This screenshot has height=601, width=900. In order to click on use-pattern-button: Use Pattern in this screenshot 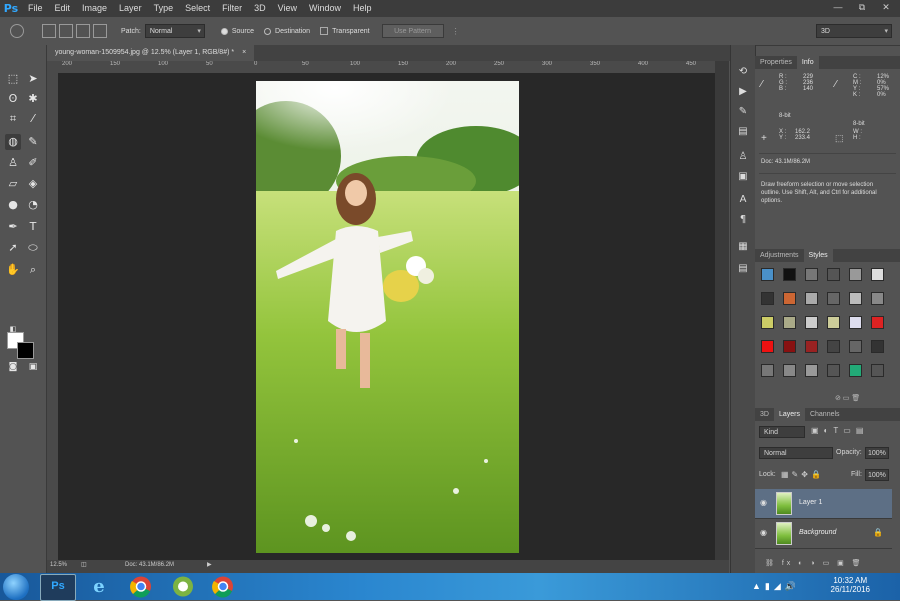, I will do `click(412, 31)`.